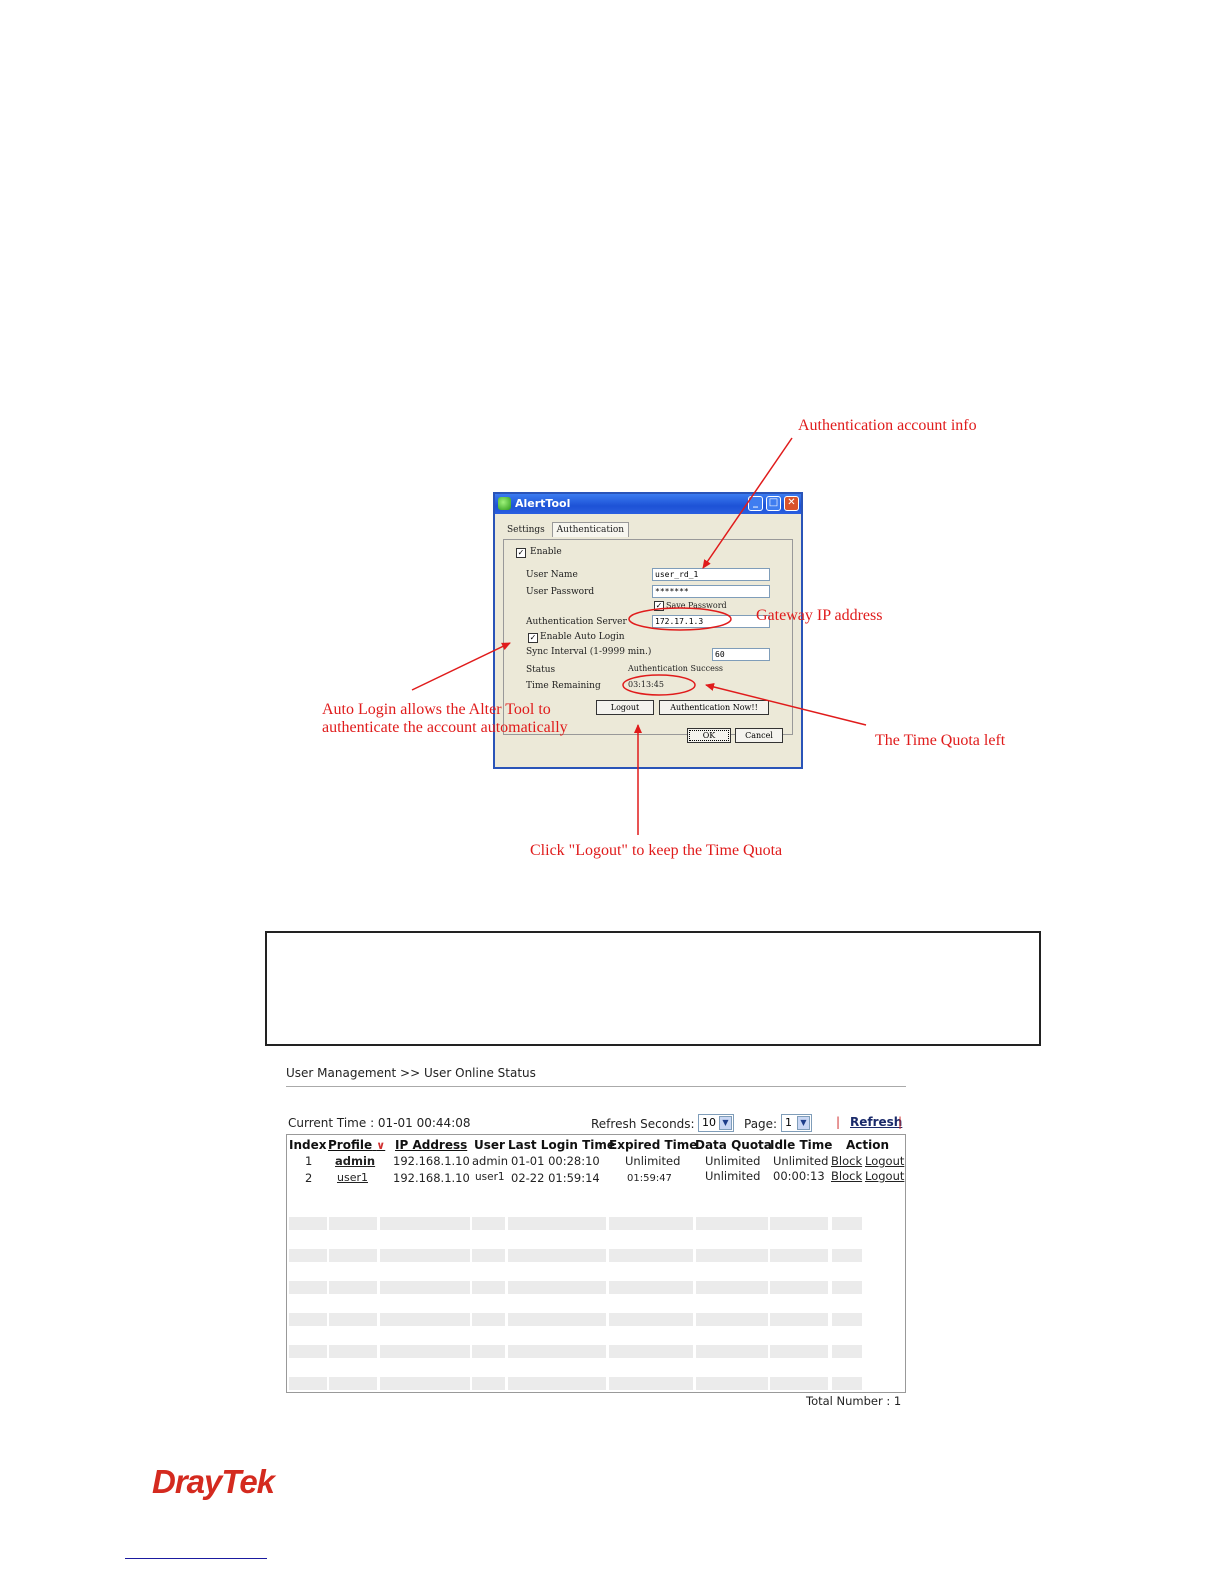 Image resolution: width=1224 pixels, height=1584 pixels. Describe the element at coordinates (796, 1123) in the screenshot. I see `page-select: 1 ▼` at that location.